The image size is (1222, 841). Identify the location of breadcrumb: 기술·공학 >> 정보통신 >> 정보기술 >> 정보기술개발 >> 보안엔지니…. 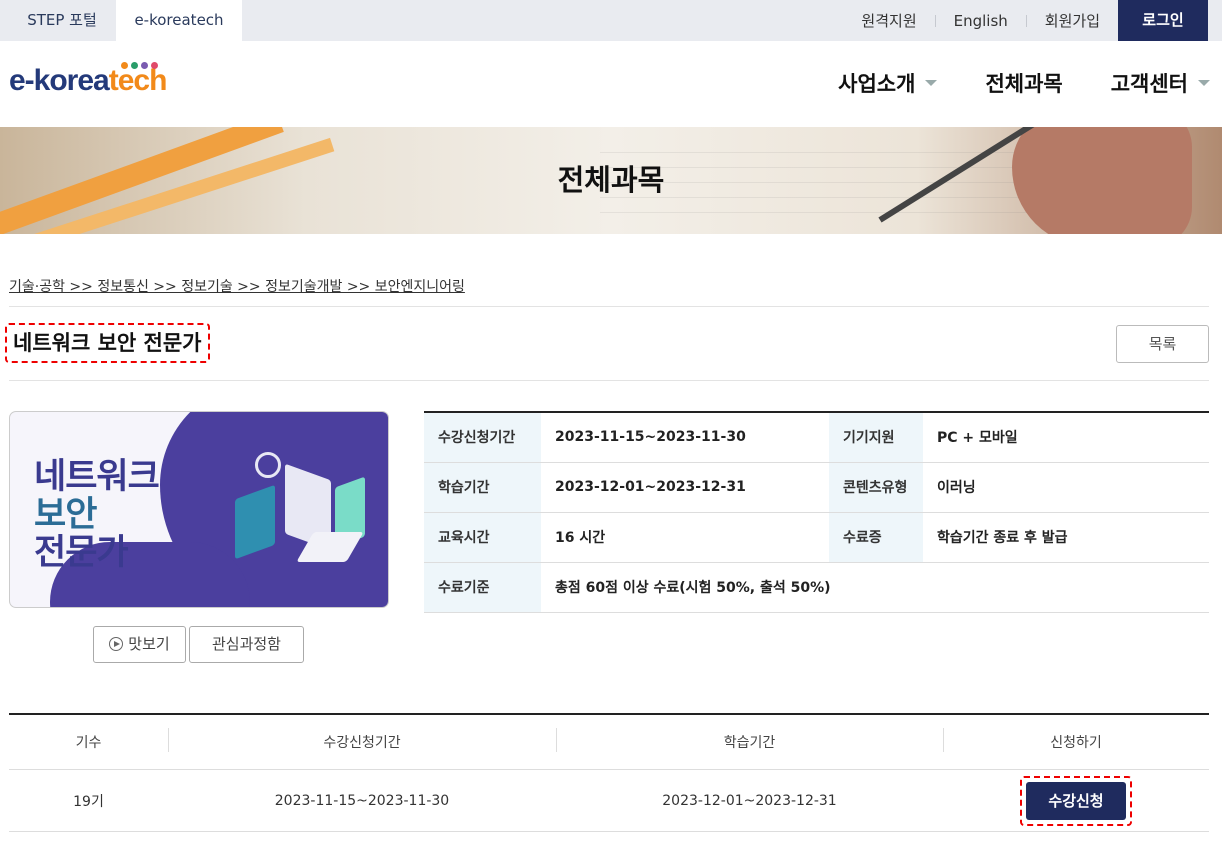
(237, 286).